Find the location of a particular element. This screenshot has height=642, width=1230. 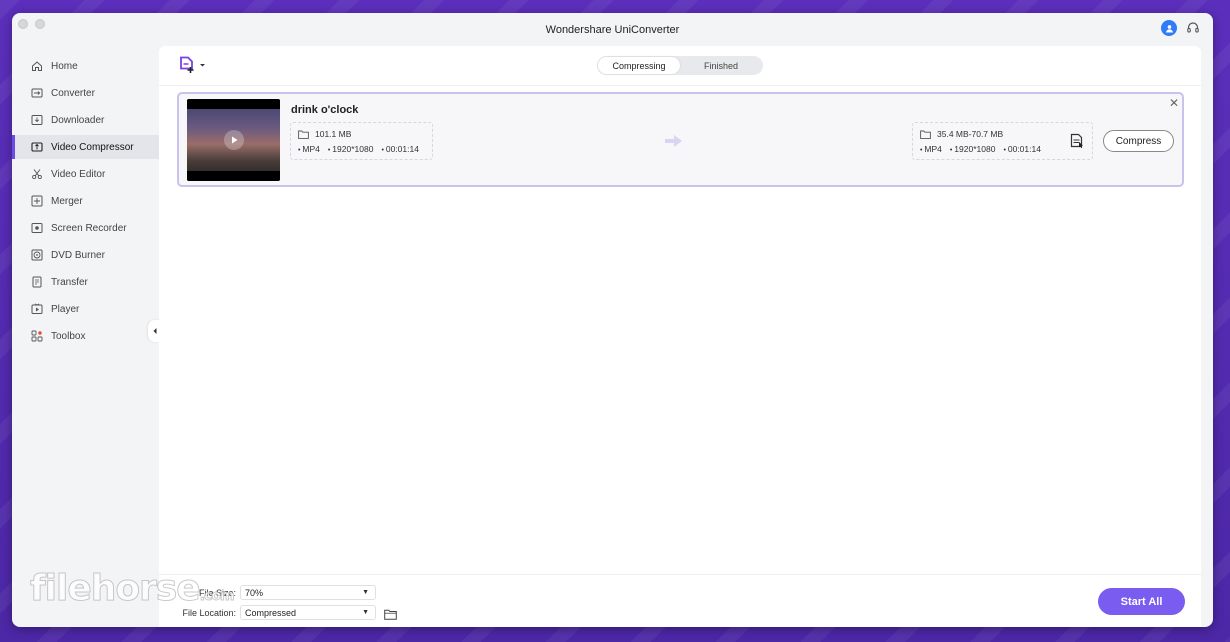

sidebar-item-label: Transfer is located at coordinates (69, 282).